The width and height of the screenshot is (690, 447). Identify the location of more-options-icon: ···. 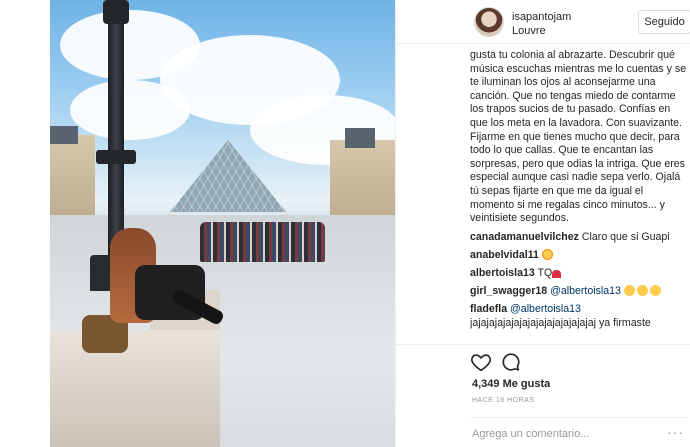
(675, 432).